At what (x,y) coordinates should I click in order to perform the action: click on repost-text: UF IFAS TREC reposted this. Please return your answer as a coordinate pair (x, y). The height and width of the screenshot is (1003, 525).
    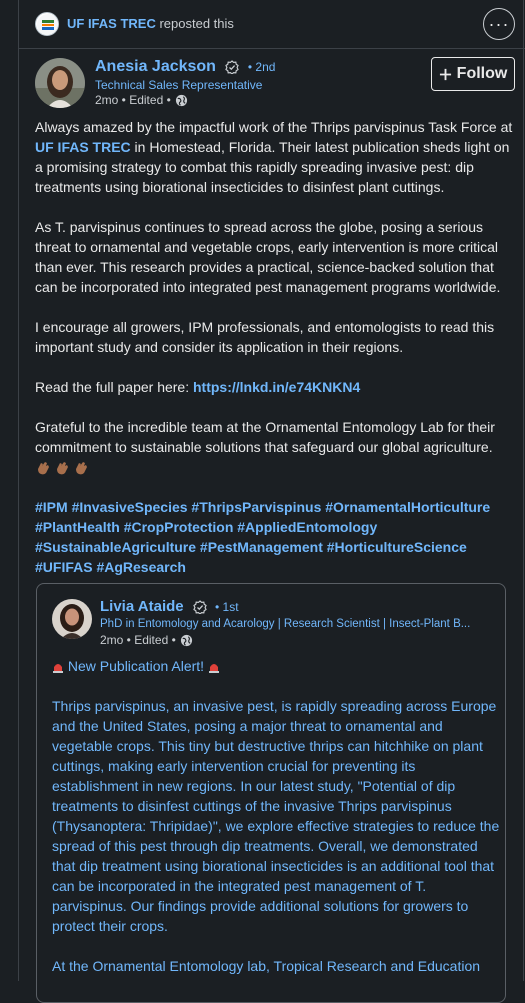
    Looking at the image, I should click on (150, 23).